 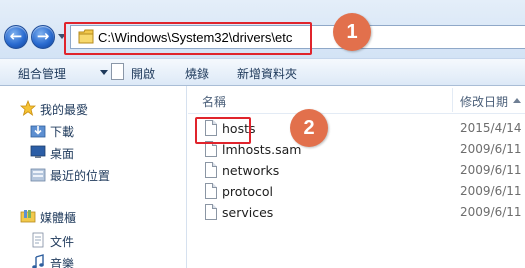 I want to click on music-icon, so click(x=38, y=261).